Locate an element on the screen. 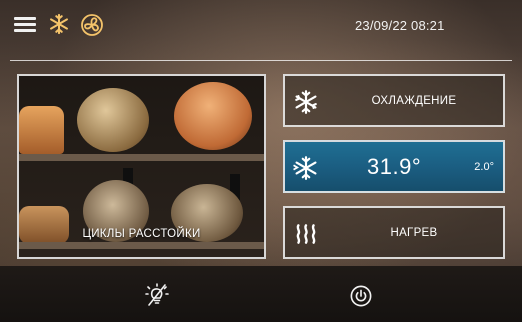  heat-waves-icon is located at coordinates (306, 234).